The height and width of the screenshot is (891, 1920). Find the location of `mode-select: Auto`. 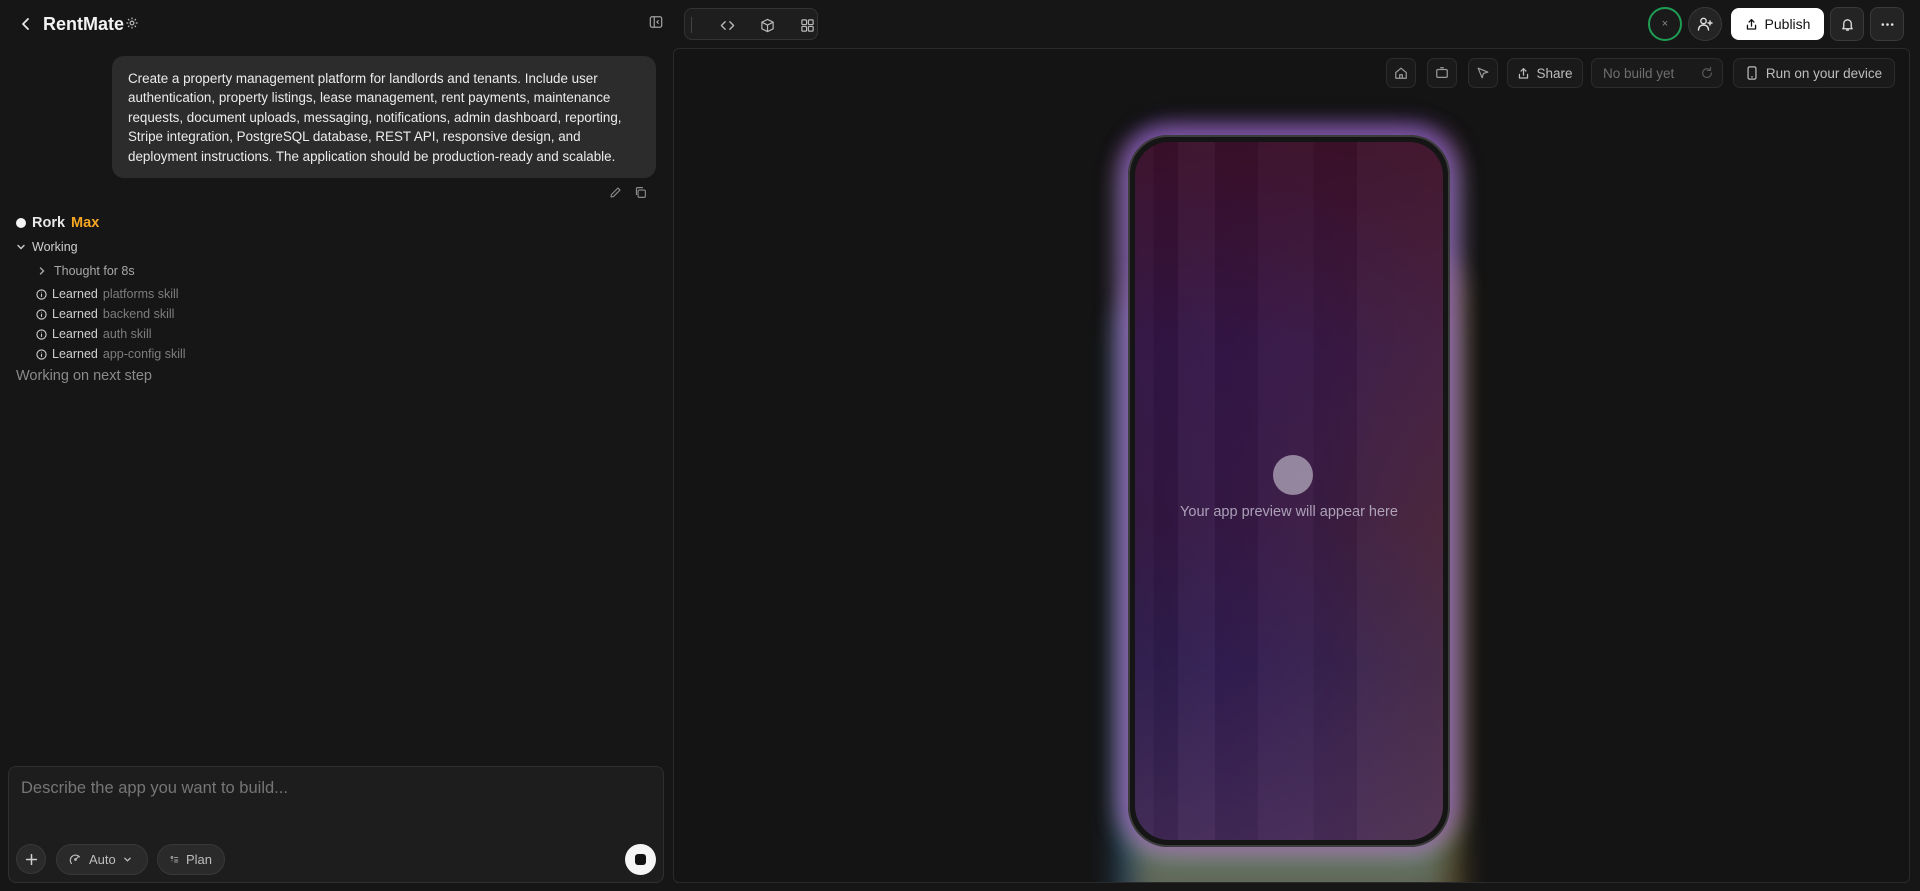

mode-select: Auto is located at coordinates (102, 859).